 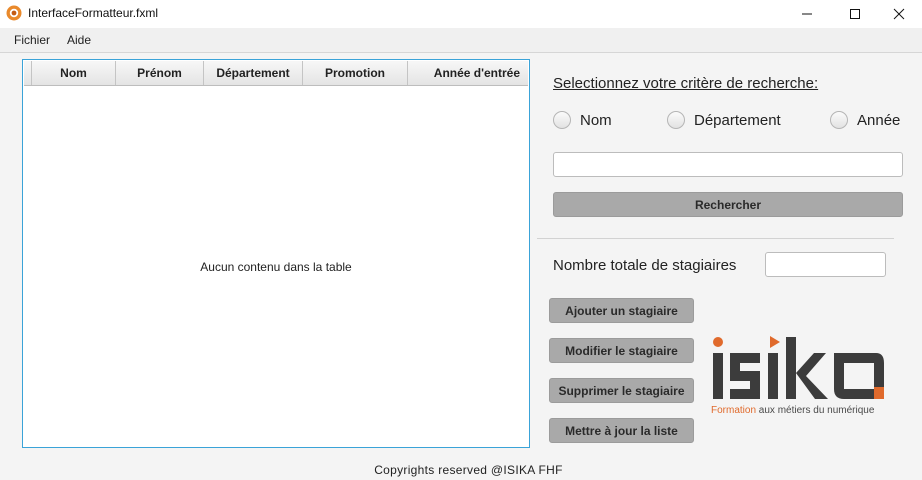 What do you see at coordinates (32, 40) in the screenshot?
I see `menu-fichier: Fichier` at bounding box center [32, 40].